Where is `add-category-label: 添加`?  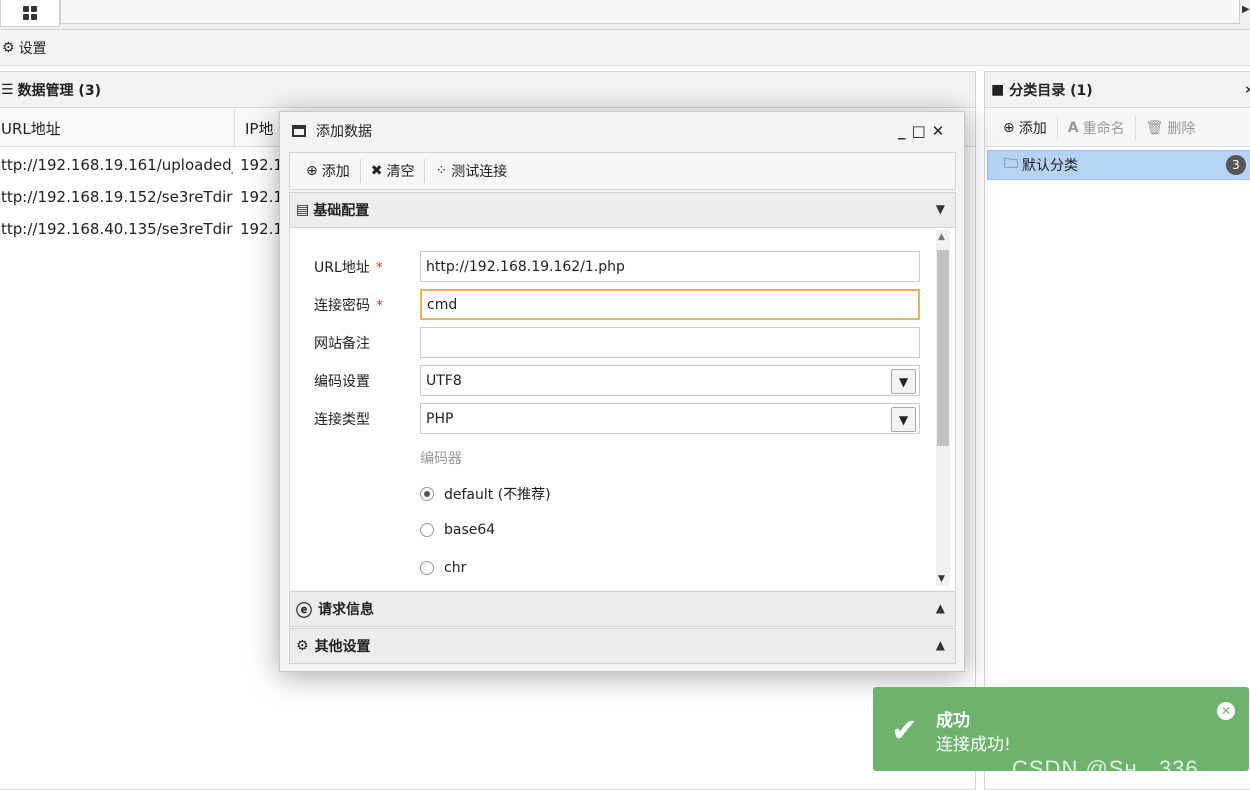 add-category-label: 添加 is located at coordinates (1032, 128).